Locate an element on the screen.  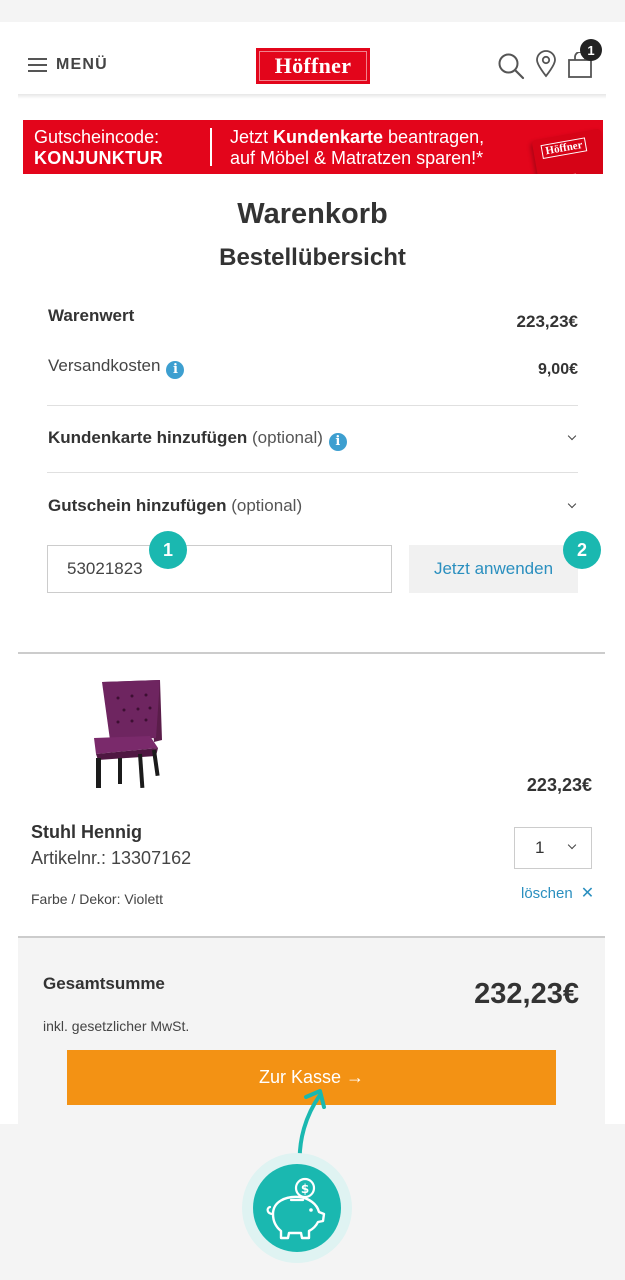
promo-line-1: Jetzt Kundenkarte beantragen, is located at coordinates (357, 137).